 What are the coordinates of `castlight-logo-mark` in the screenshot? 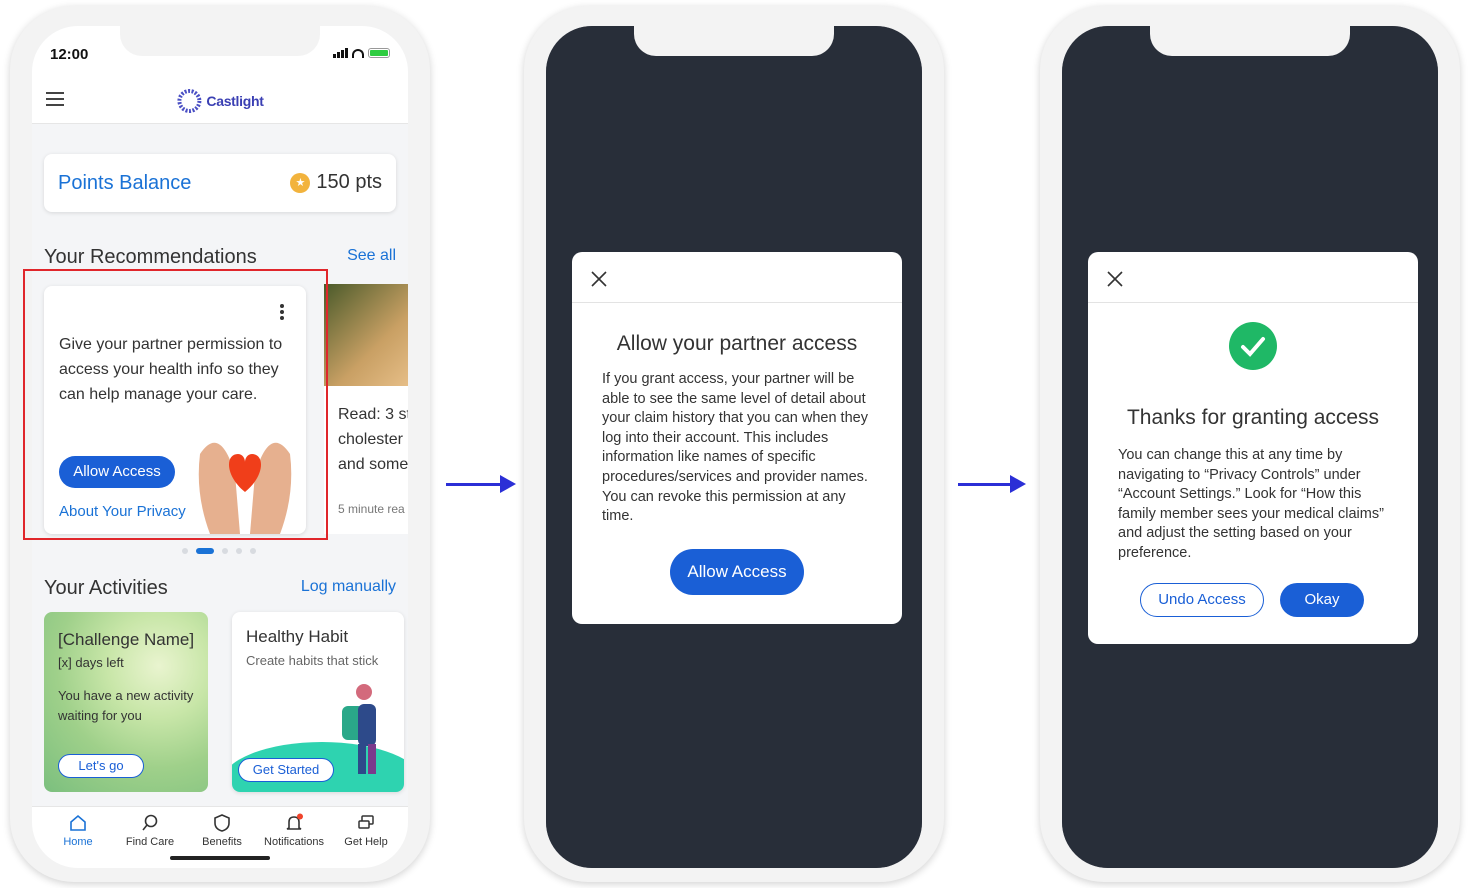 It's located at (189, 101).